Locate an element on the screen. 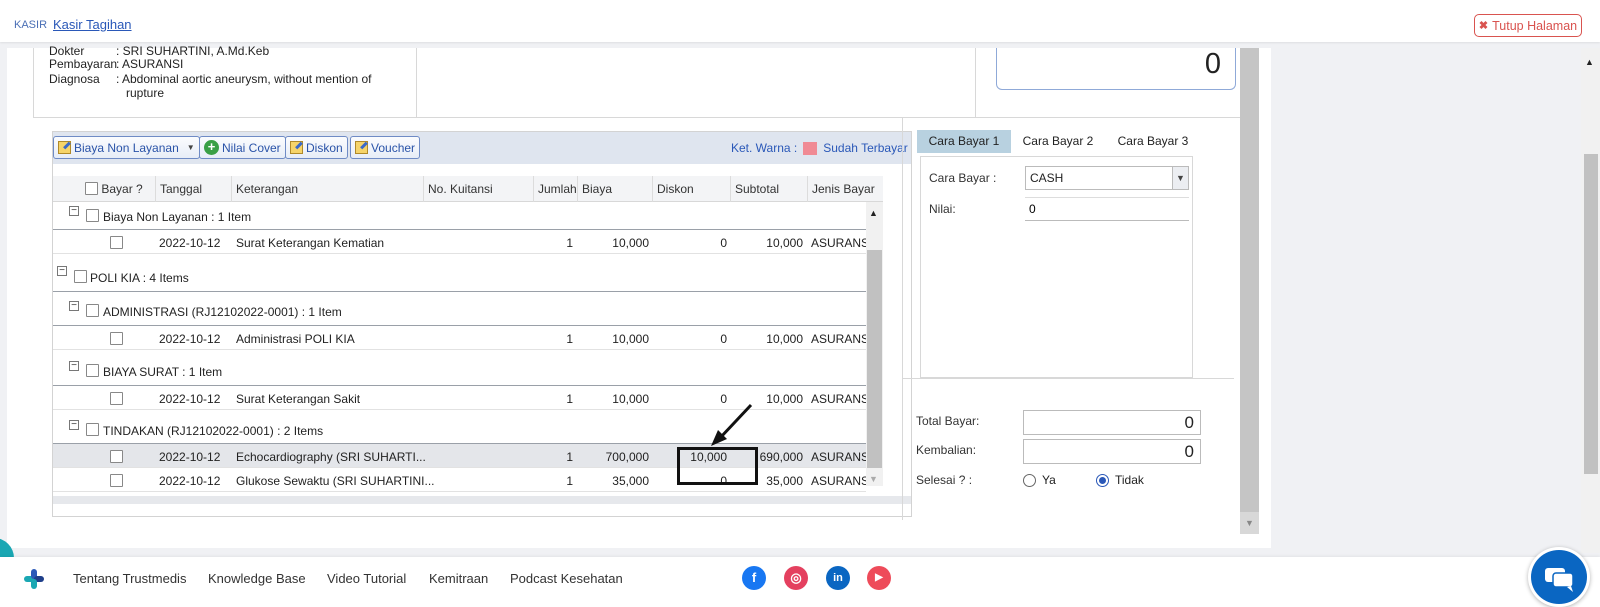 The height and width of the screenshot is (607, 1600). breadcrumb-root: KASIR is located at coordinates (30, 25).